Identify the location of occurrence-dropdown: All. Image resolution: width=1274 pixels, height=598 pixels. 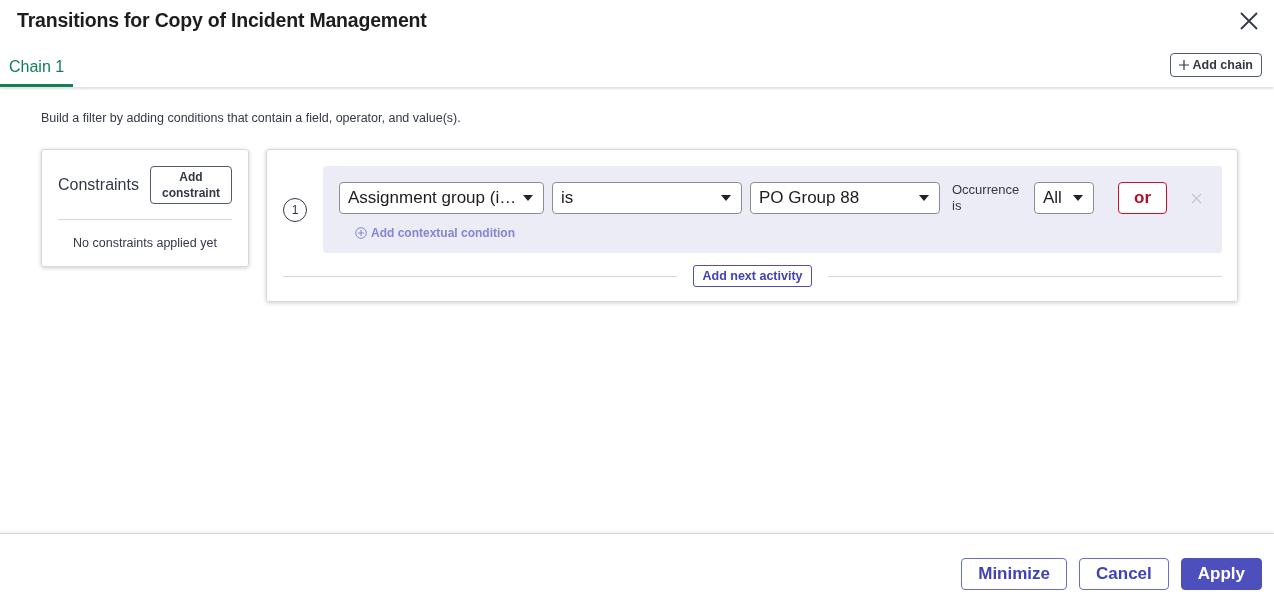
(1064, 198).